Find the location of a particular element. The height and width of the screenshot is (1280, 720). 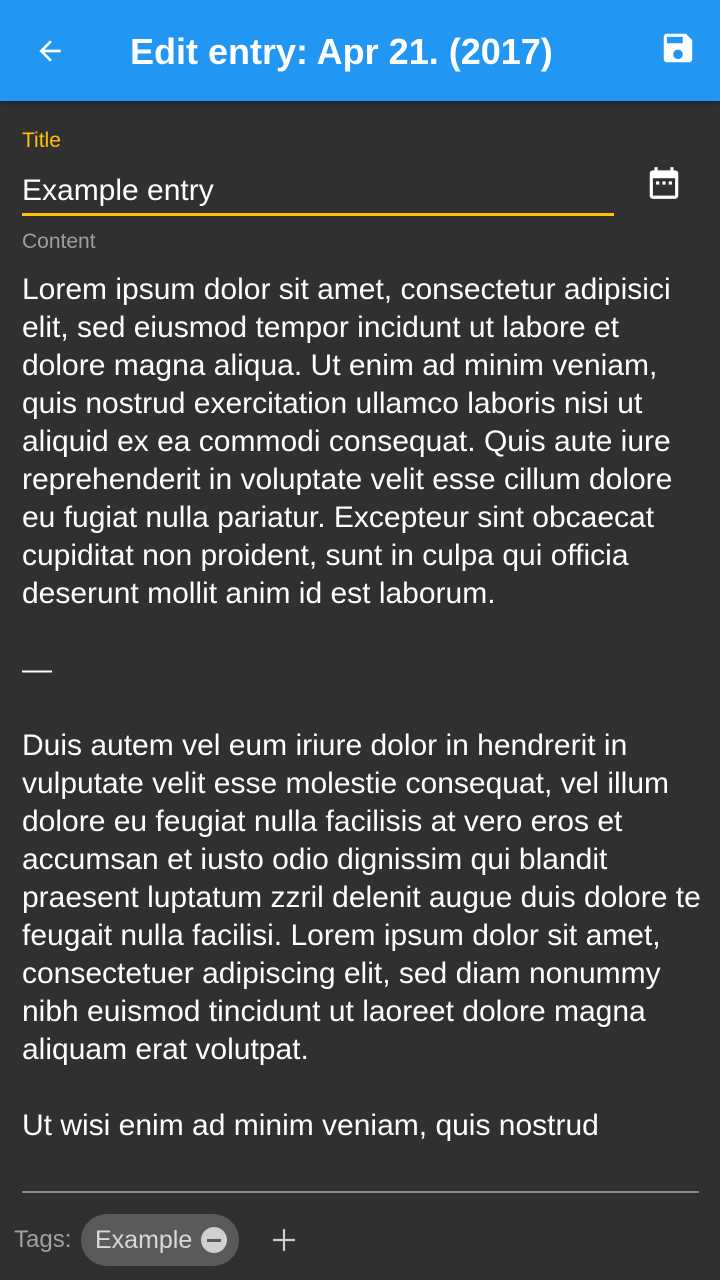

content-label: Content is located at coordinates (59, 241).